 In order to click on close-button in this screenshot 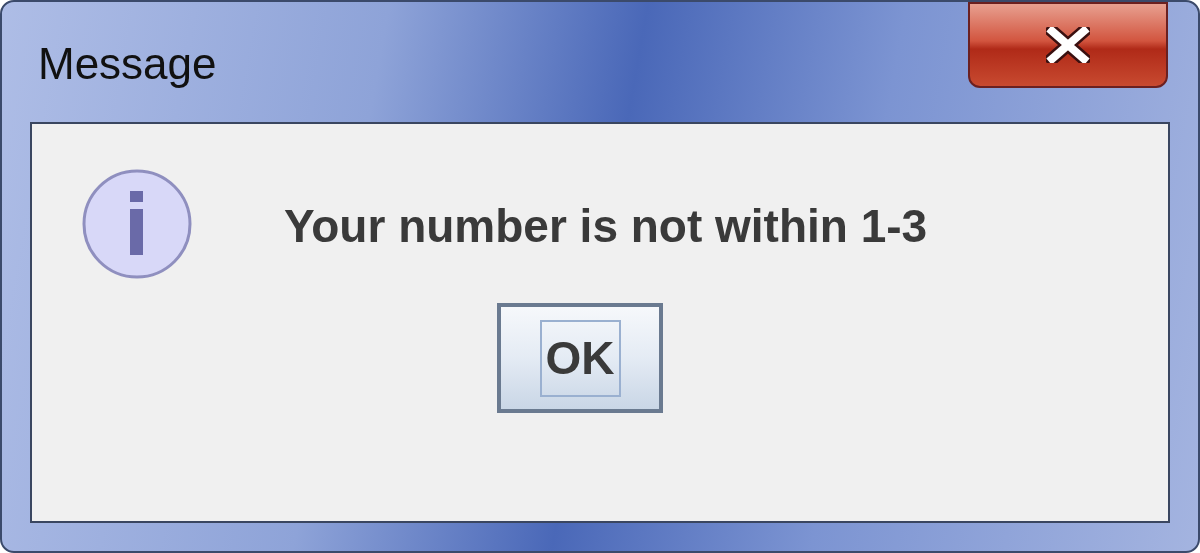, I will do `click(1068, 45)`.